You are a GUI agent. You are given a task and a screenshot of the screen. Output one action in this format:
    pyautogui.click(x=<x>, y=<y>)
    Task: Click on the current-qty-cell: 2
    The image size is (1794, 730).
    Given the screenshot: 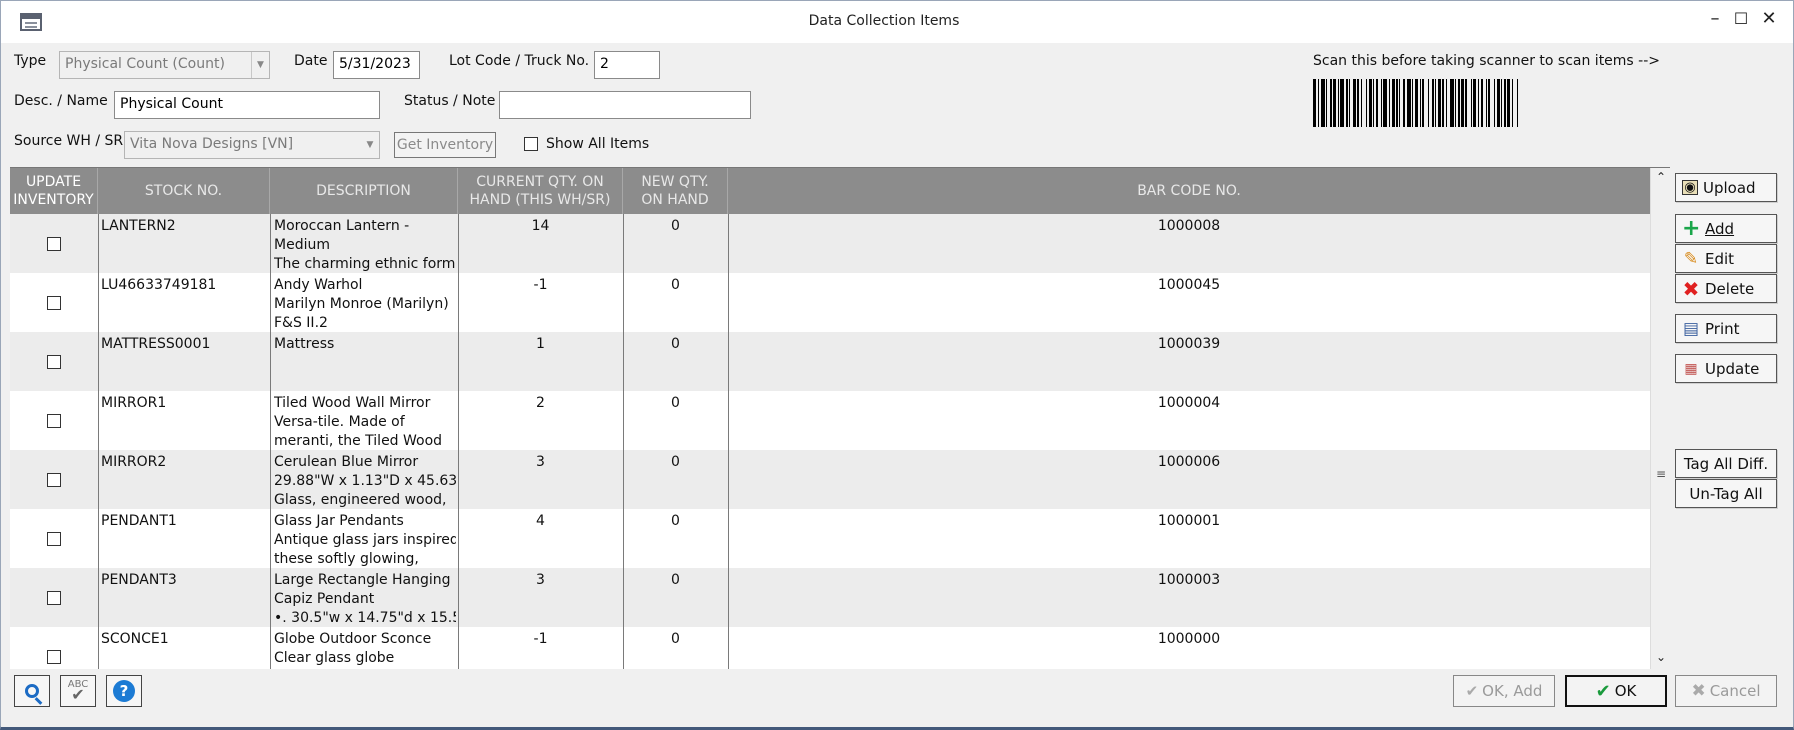 What is the action you would take?
    pyautogui.click(x=540, y=420)
    